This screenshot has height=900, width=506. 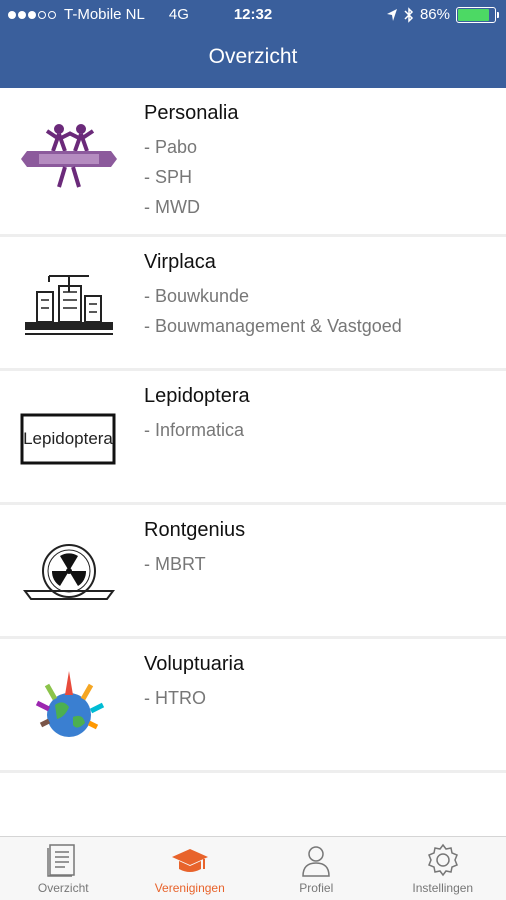 I want to click on page-title: Overzicht, so click(x=253, y=56).